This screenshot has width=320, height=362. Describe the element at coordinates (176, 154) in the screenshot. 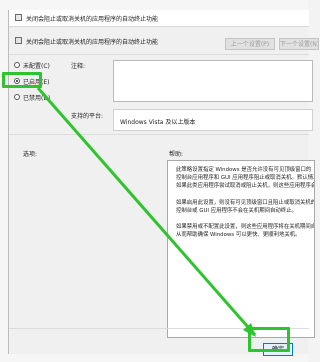

I see `help-label: 帮助:` at that location.